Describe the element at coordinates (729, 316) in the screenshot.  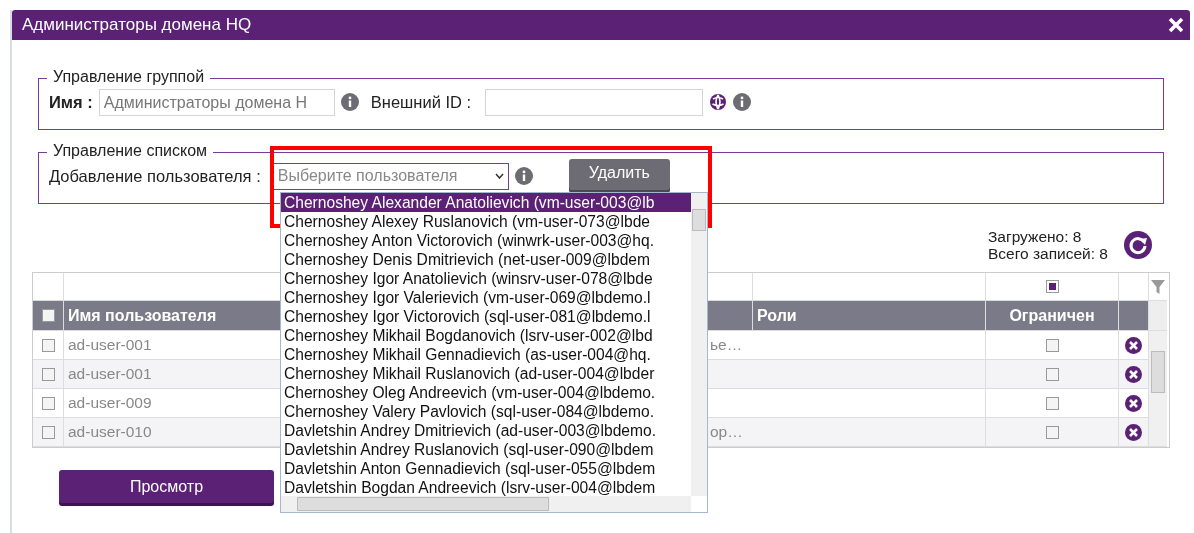
I see `column-header` at that location.